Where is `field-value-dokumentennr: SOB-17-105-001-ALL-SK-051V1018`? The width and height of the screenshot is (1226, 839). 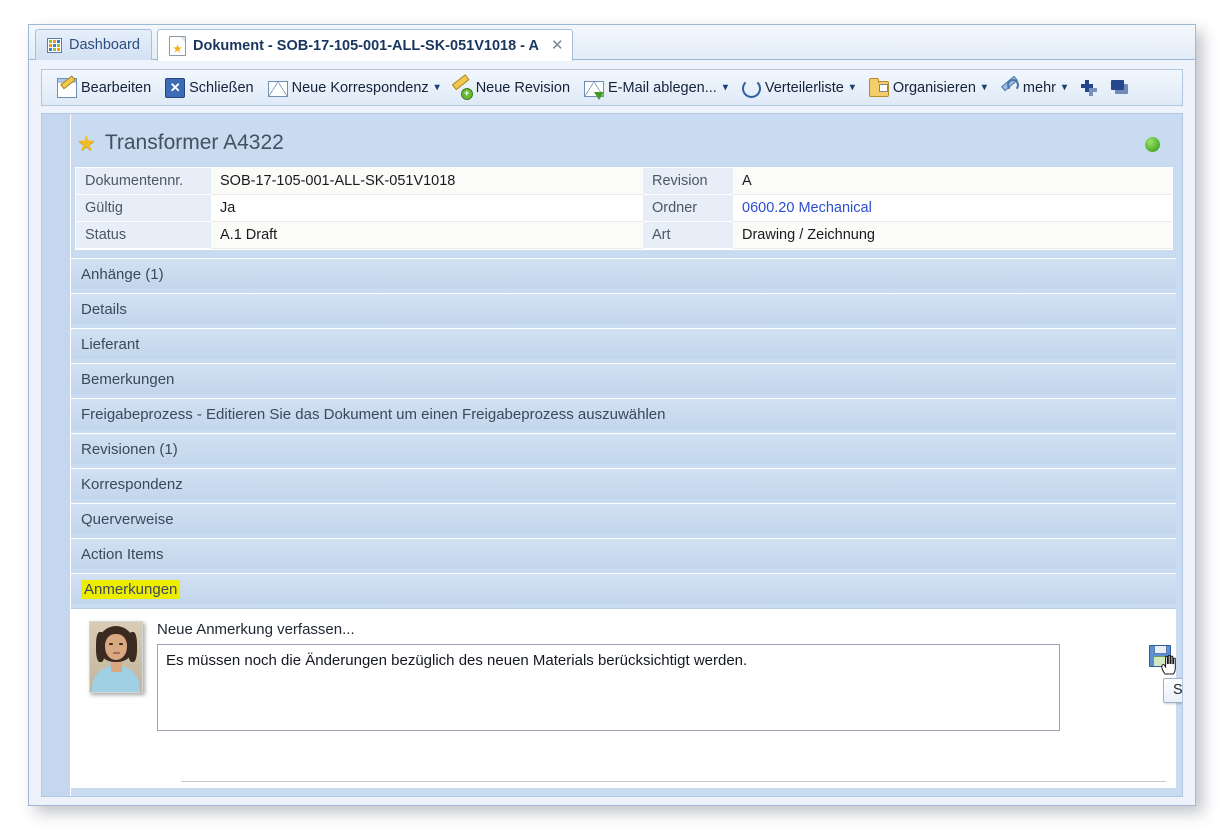 field-value-dokumentennr: SOB-17-105-001-ALL-SK-051V1018 is located at coordinates (427, 181).